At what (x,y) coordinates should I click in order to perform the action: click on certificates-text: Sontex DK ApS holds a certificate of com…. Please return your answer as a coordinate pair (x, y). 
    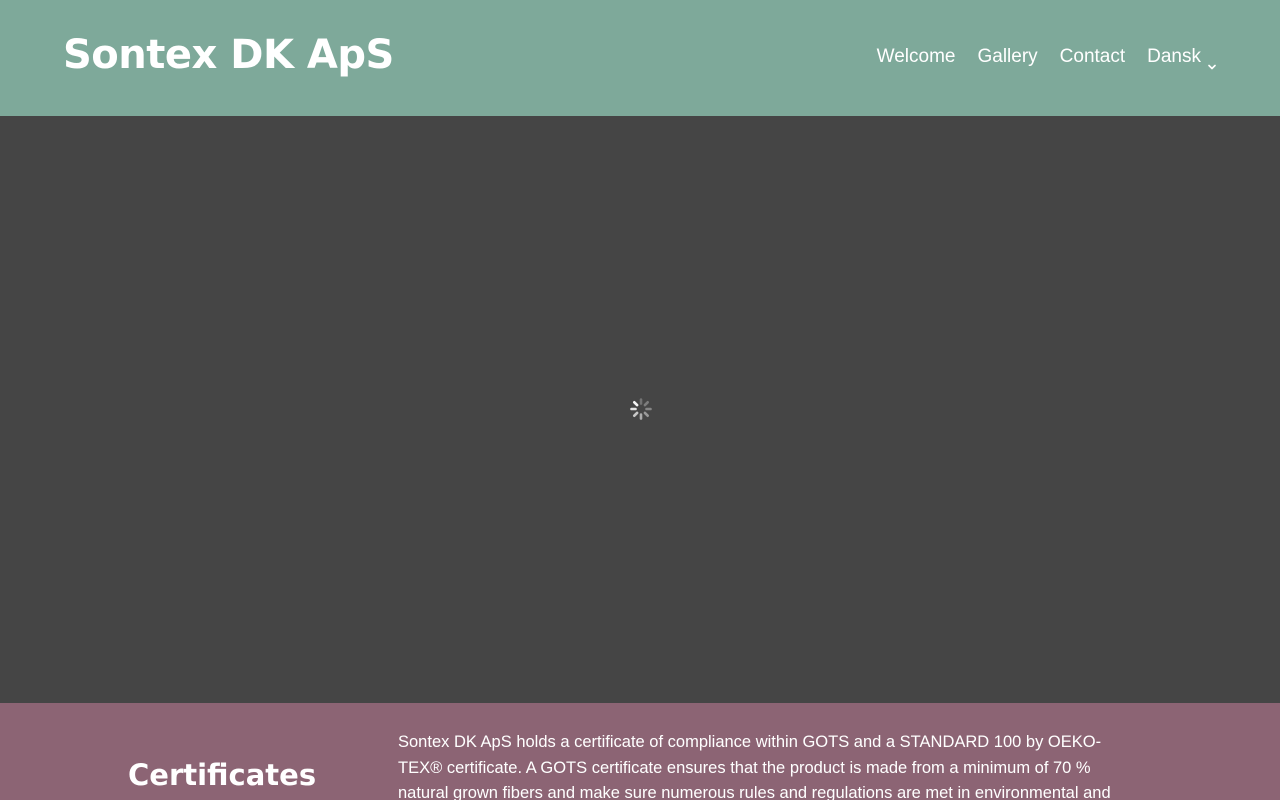
    Looking at the image, I should click on (754, 766).